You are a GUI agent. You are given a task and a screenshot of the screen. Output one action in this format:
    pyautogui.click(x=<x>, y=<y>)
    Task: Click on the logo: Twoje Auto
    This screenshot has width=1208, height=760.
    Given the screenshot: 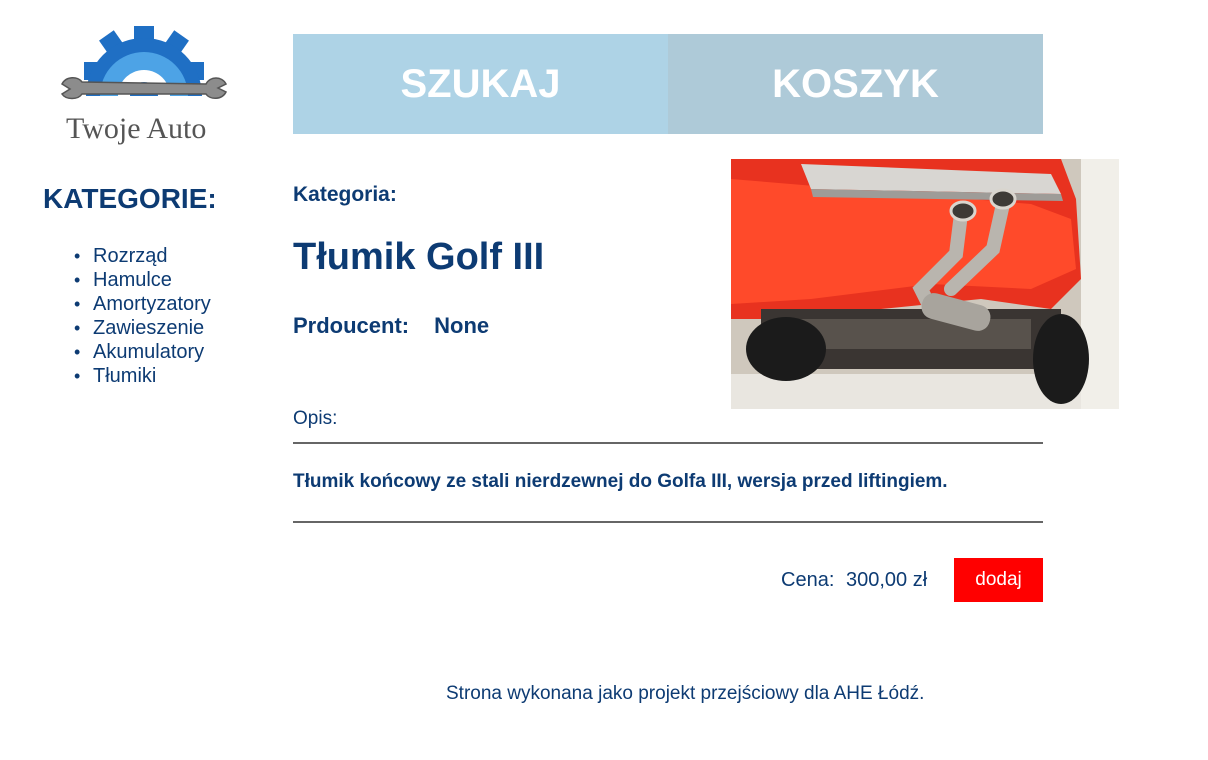 What is the action you would take?
    pyautogui.click(x=144, y=87)
    